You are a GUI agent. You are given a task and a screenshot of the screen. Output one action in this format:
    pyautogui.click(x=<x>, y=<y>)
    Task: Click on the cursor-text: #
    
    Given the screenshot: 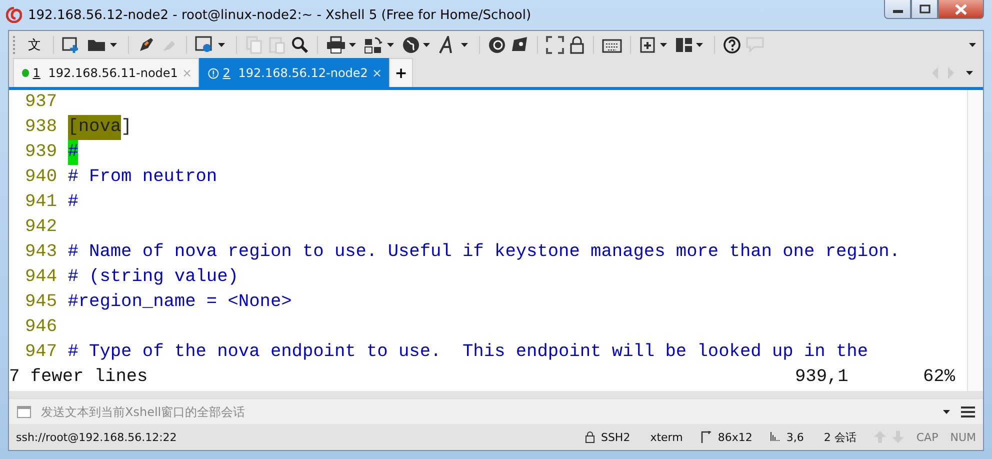 What is the action you would take?
    pyautogui.click(x=73, y=152)
    